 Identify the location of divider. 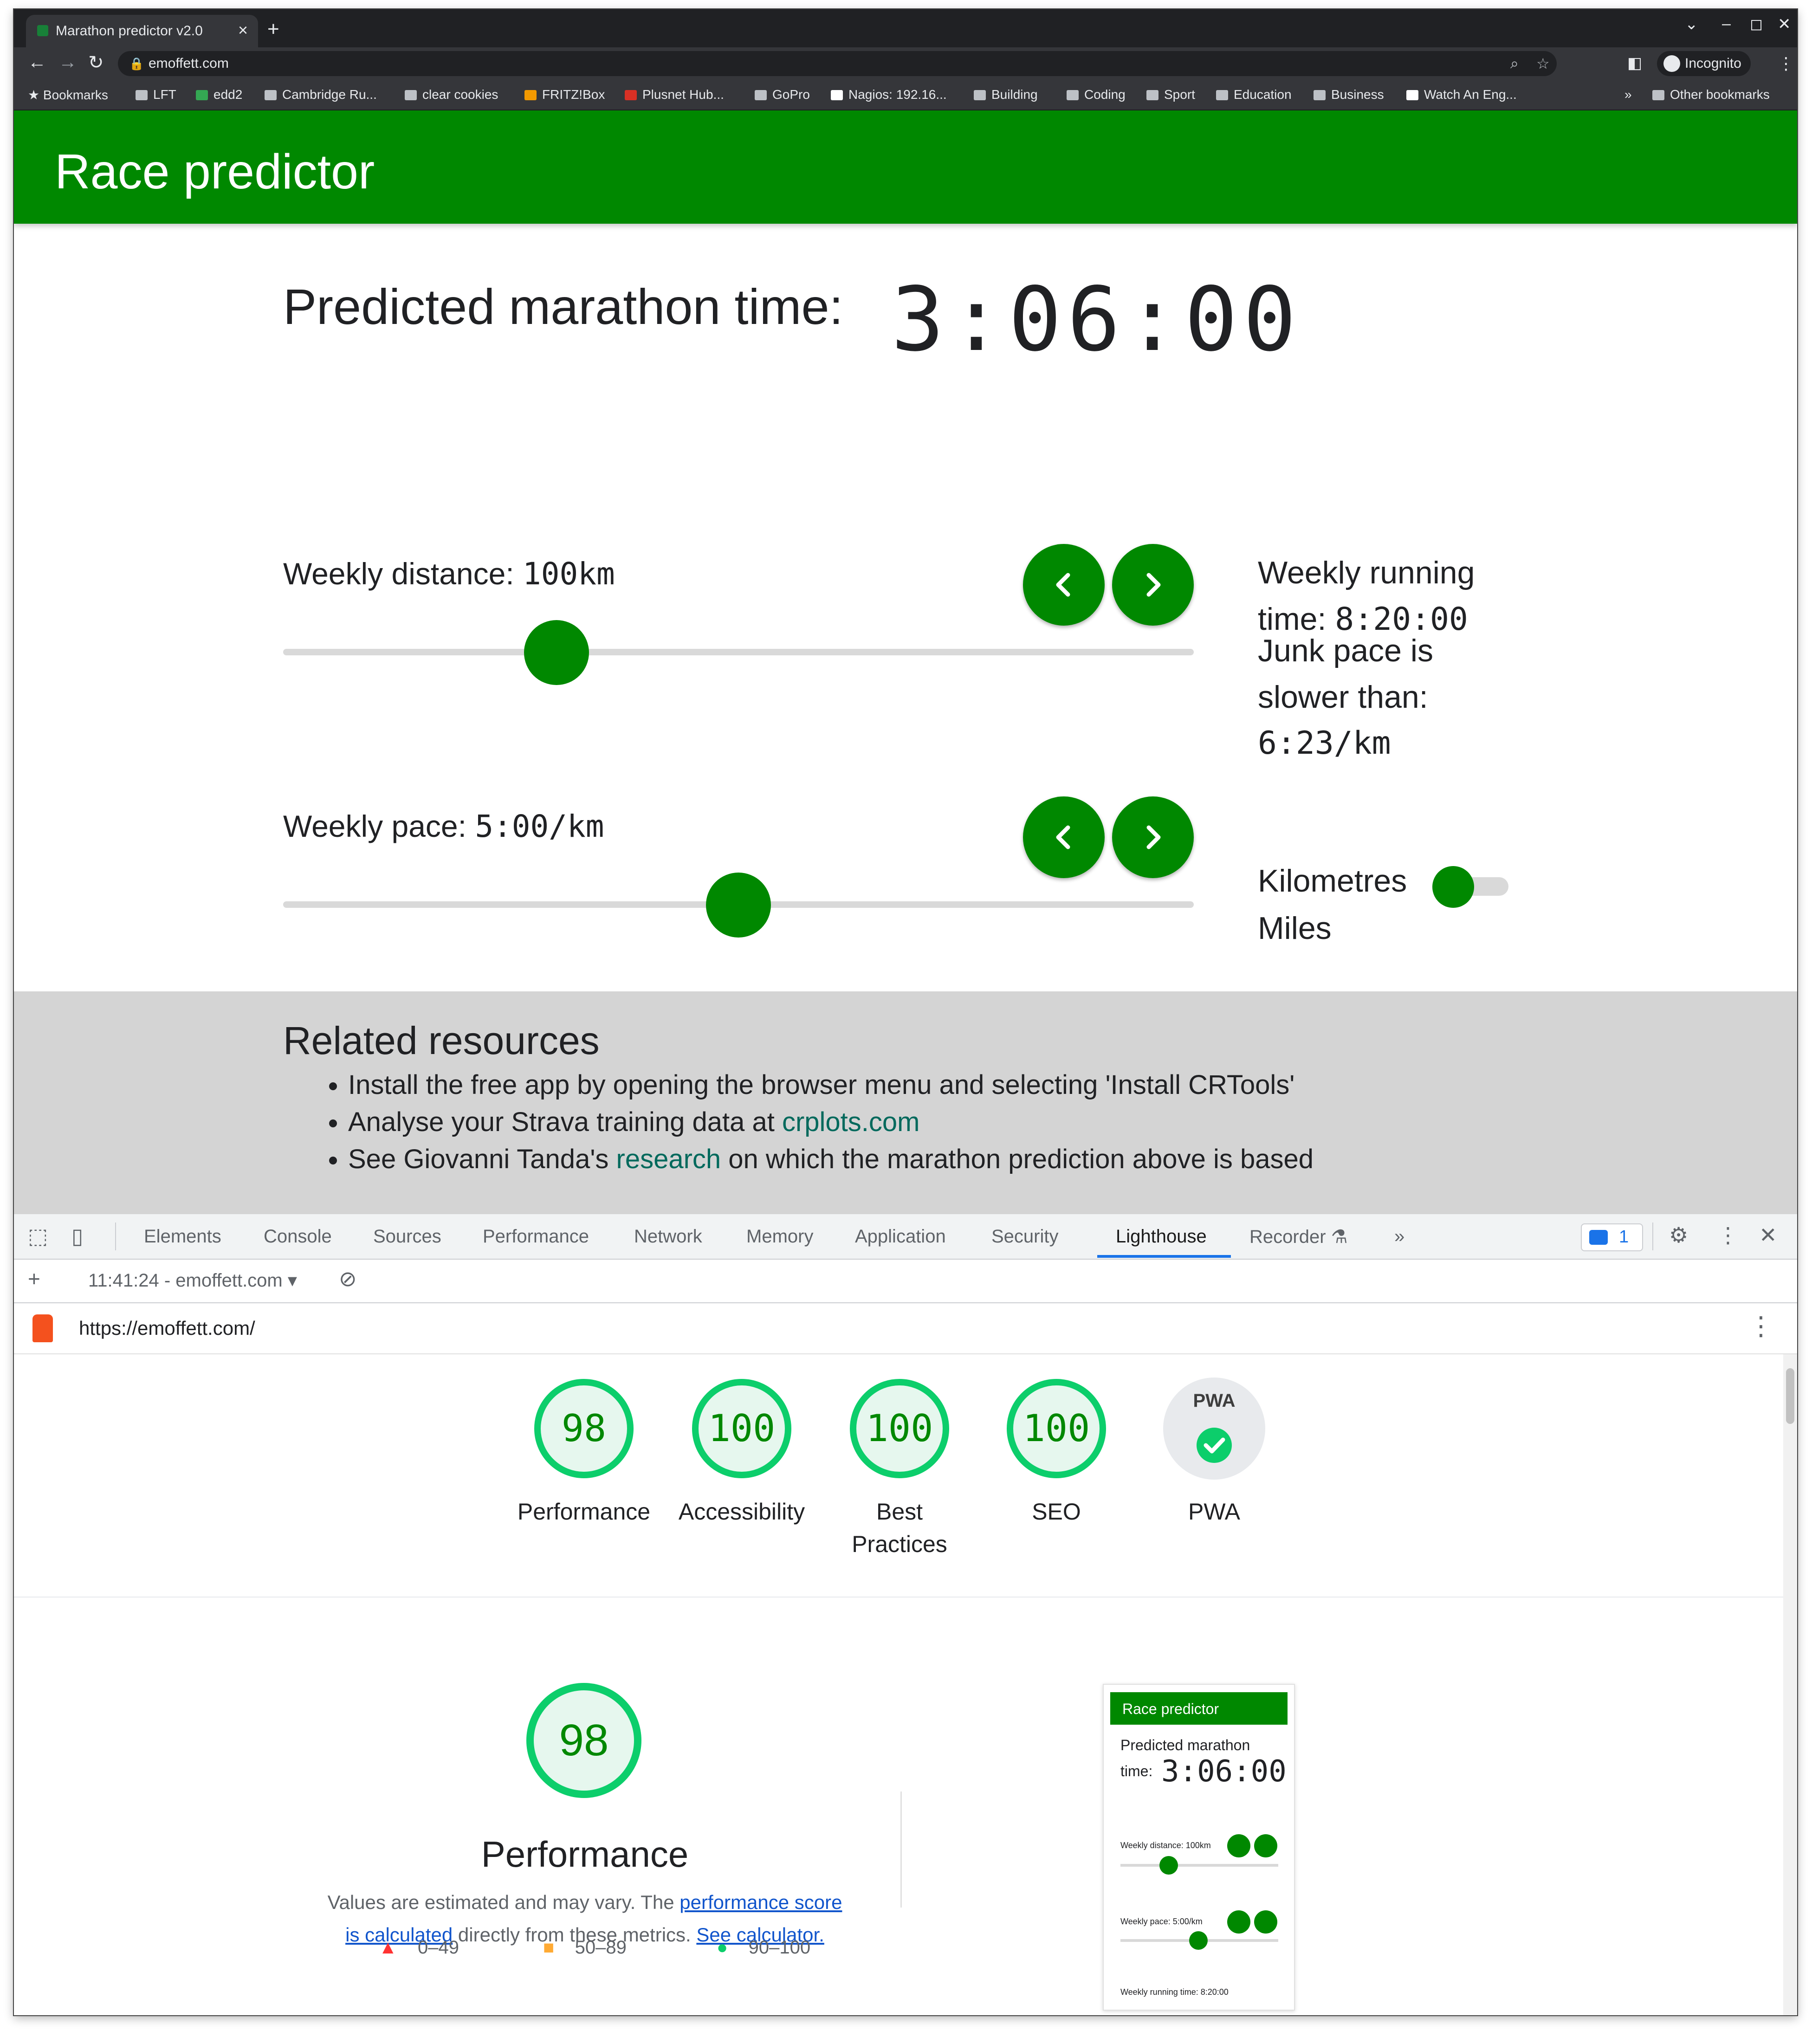
(898, 1597).